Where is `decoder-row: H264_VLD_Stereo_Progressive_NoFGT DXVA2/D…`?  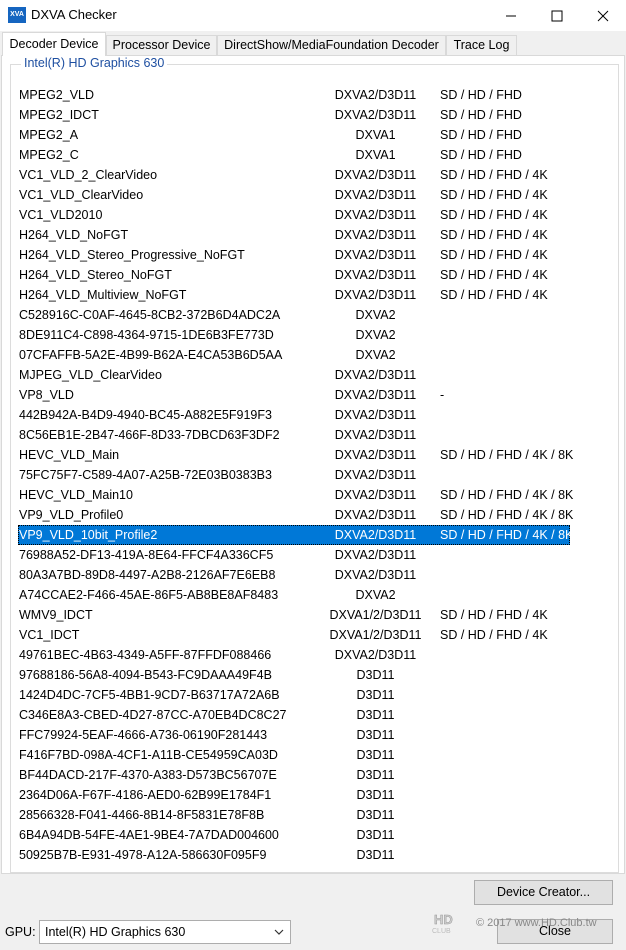 decoder-row: H264_VLD_Stereo_Progressive_NoFGT DXVA2/D… is located at coordinates (294, 255).